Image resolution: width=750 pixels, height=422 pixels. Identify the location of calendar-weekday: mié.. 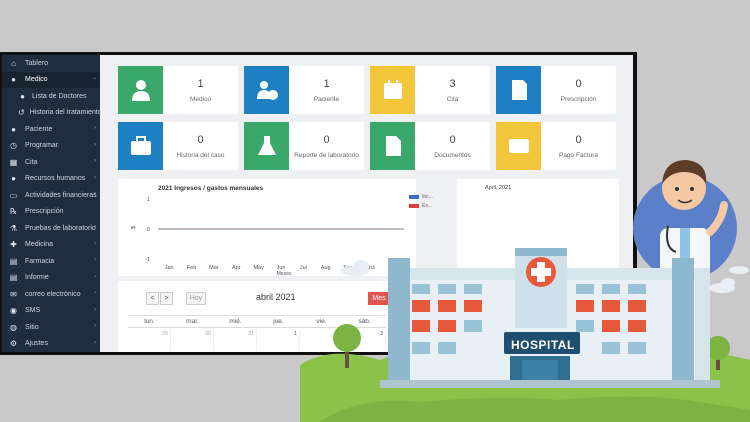
(235, 321).